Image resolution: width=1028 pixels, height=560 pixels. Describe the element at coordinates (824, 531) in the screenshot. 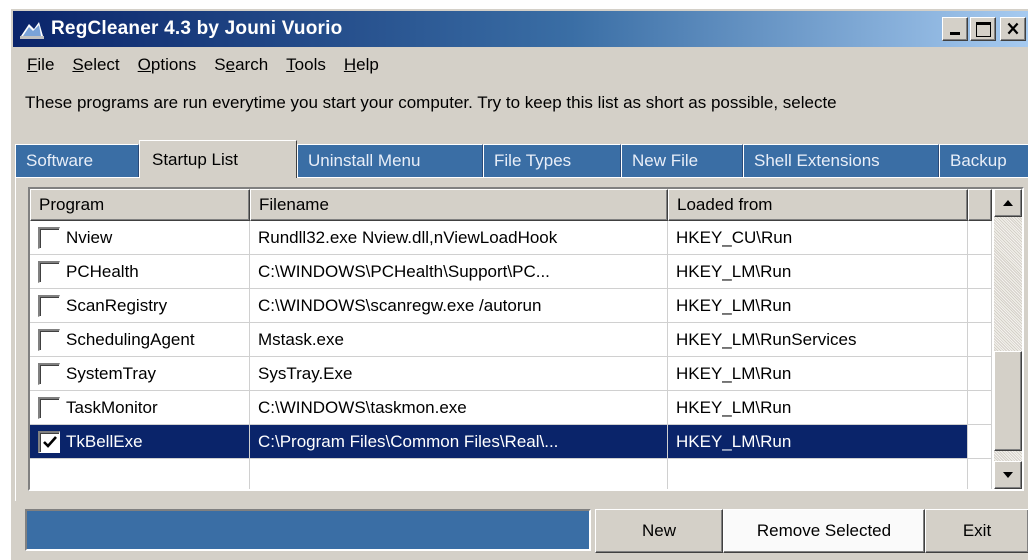

I see `remove-selected-button: Remove Selected` at that location.